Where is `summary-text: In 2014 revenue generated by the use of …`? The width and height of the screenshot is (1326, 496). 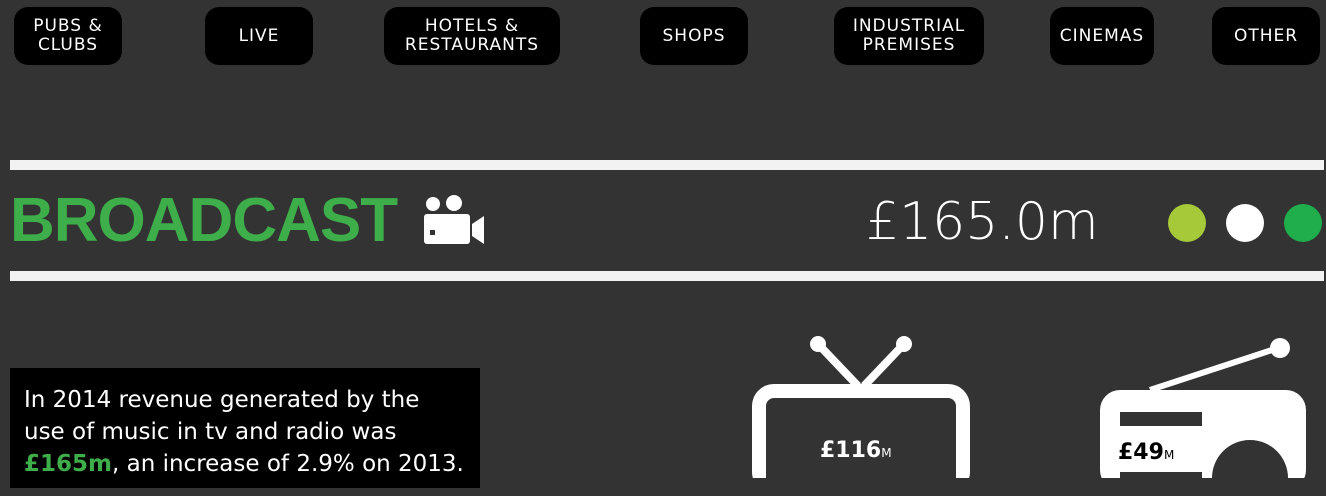
summary-text: In 2014 revenue generated by the use of … is located at coordinates (244, 432).